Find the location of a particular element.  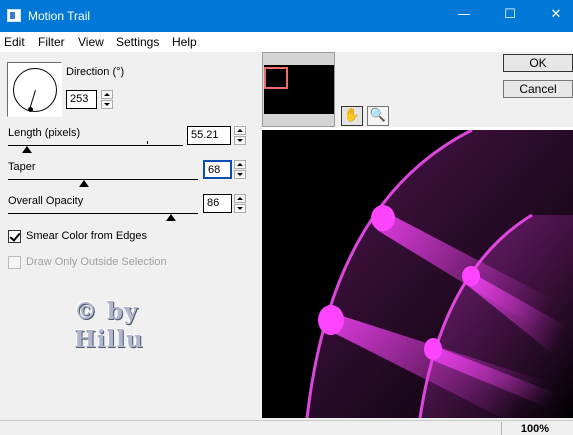

direction-up-arrow is located at coordinates (107, 94).